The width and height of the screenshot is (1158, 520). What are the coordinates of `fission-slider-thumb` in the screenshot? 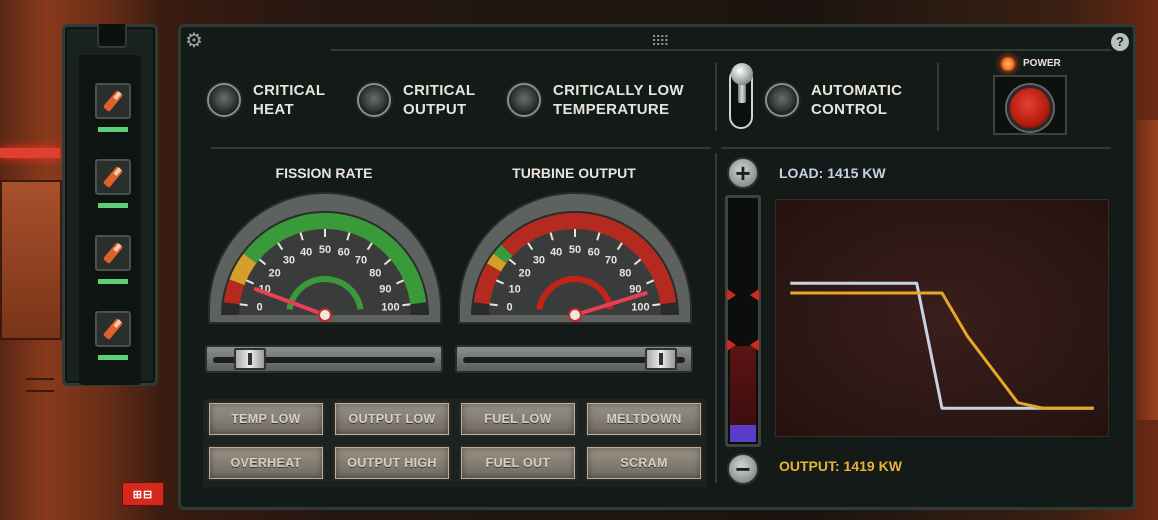 It's located at (250, 359).